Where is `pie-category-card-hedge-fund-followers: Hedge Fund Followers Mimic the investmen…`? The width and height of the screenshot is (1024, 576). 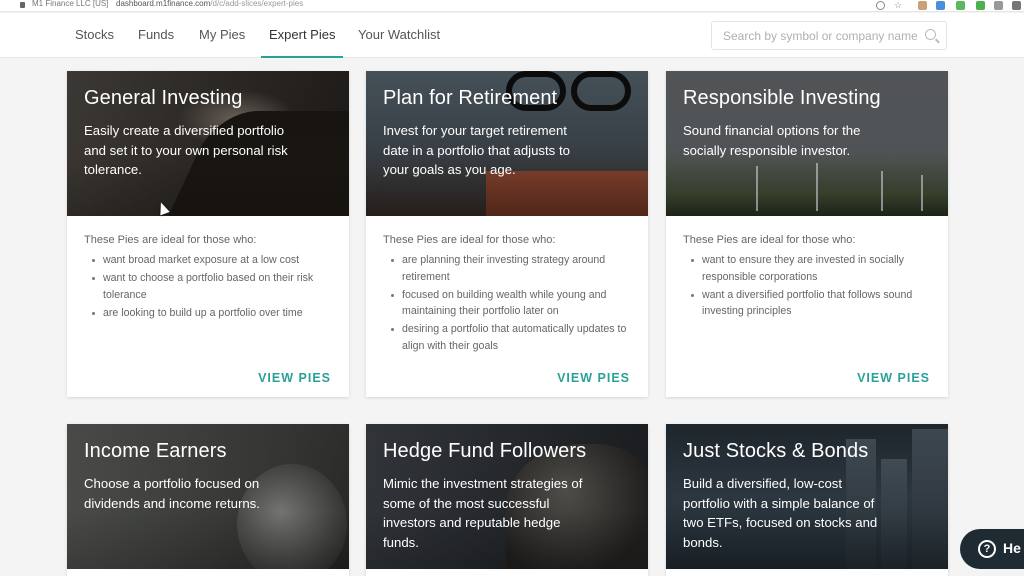 pie-category-card-hedge-fund-followers: Hedge Fund Followers Mimic the investmen… is located at coordinates (507, 500).